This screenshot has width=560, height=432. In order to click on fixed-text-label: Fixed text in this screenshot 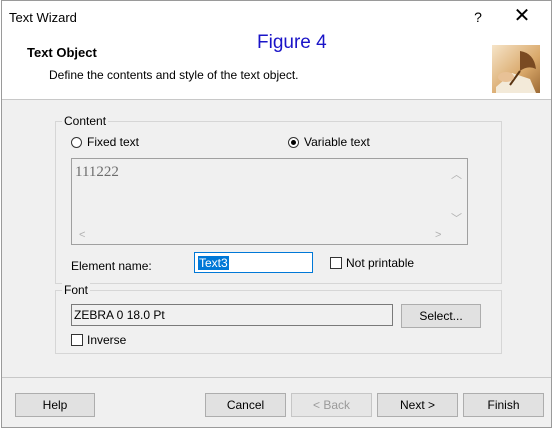, I will do `click(113, 142)`.